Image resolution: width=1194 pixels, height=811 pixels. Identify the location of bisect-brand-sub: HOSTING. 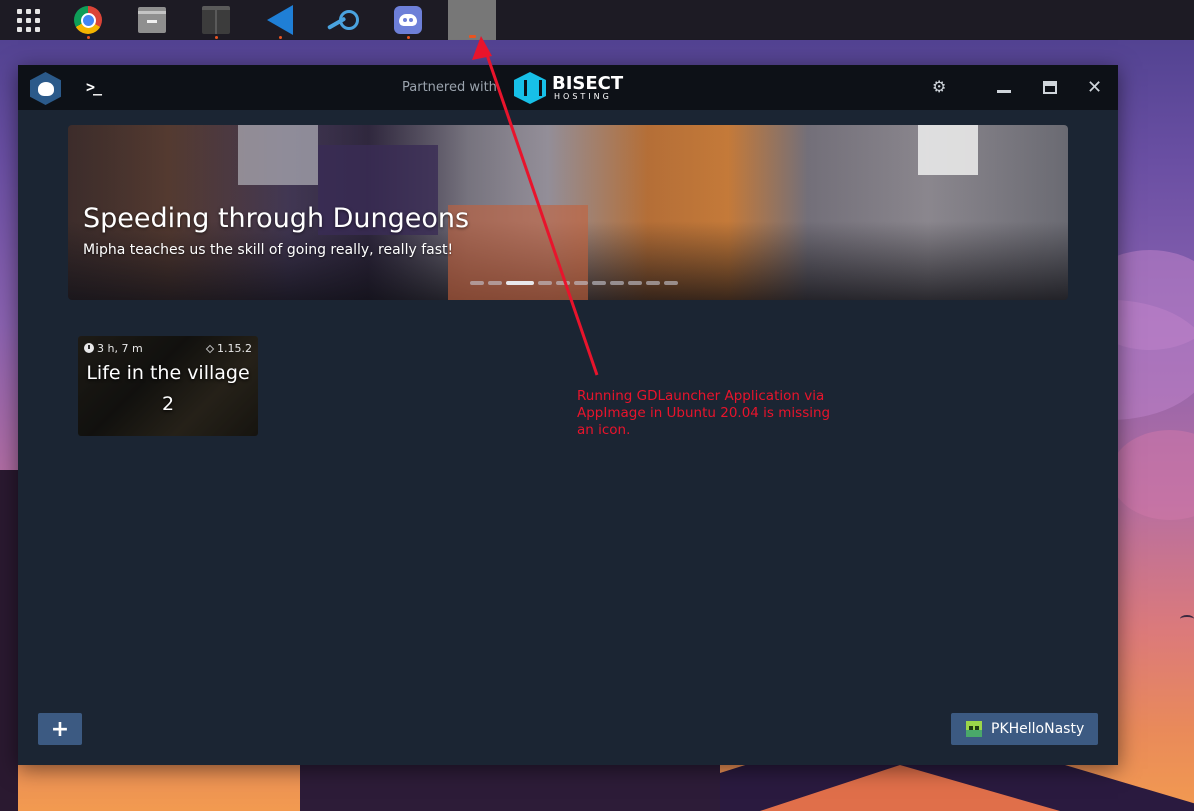
(583, 96).